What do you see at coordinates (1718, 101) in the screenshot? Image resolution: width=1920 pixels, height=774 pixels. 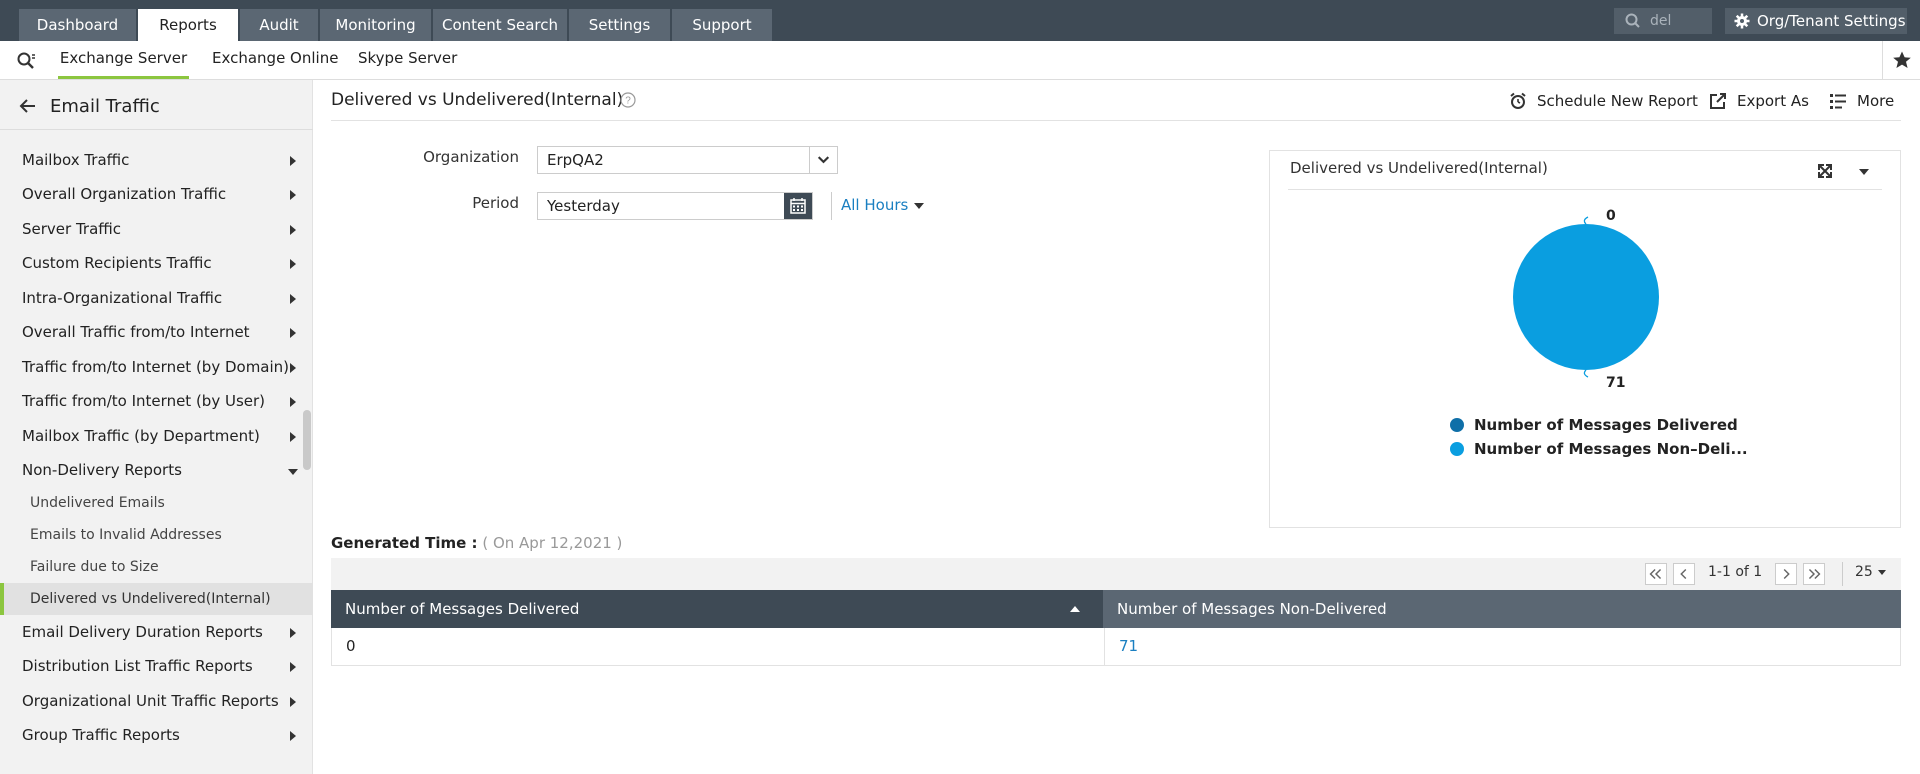 I see `export-icon` at bounding box center [1718, 101].